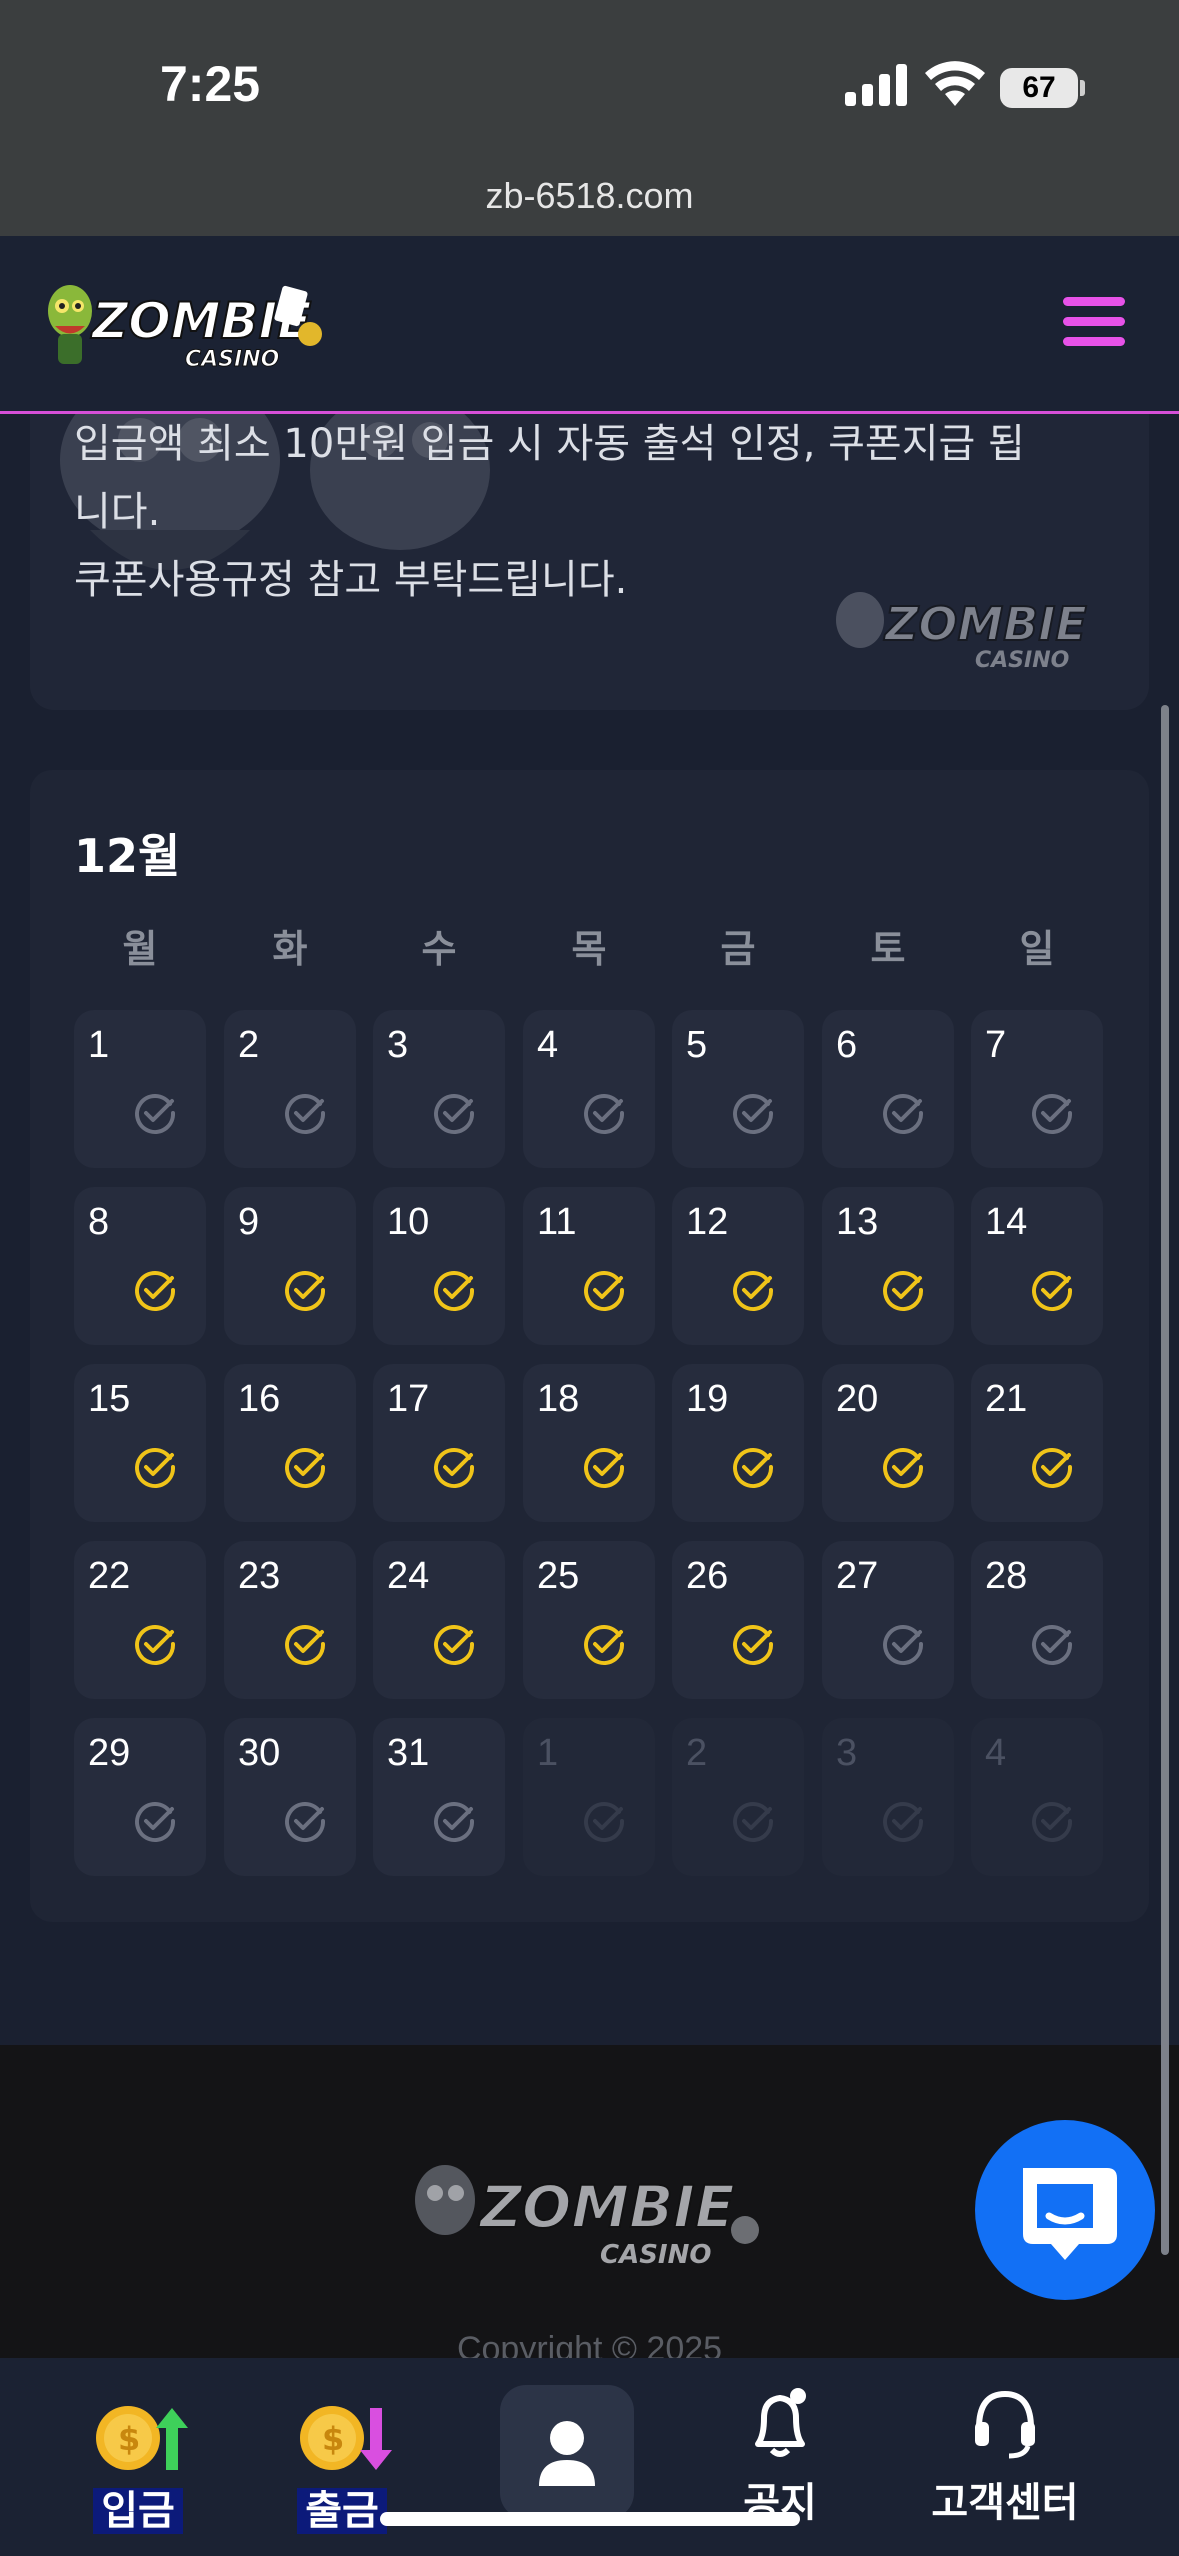  I want to click on zombie-casino-watermark-logo: ZOMBIE CASINO, so click(962, 632).